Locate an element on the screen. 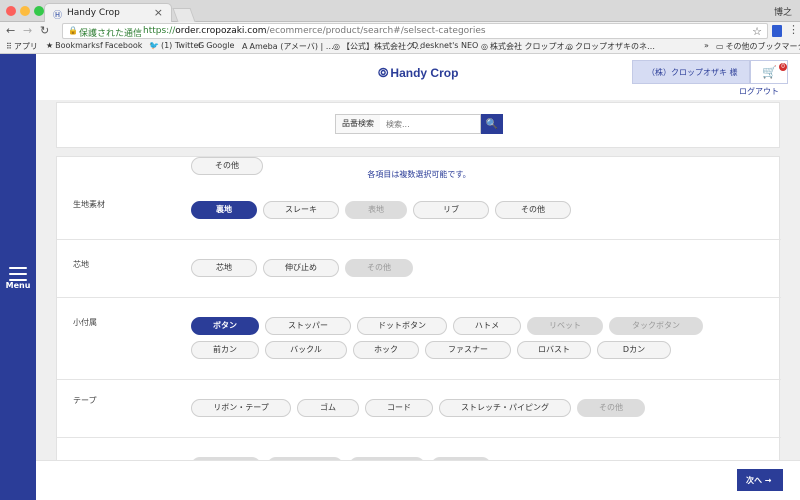 This screenshot has height=500, width=800. bookmark-star-icon: ☆ is located at coordinates (757, 31).